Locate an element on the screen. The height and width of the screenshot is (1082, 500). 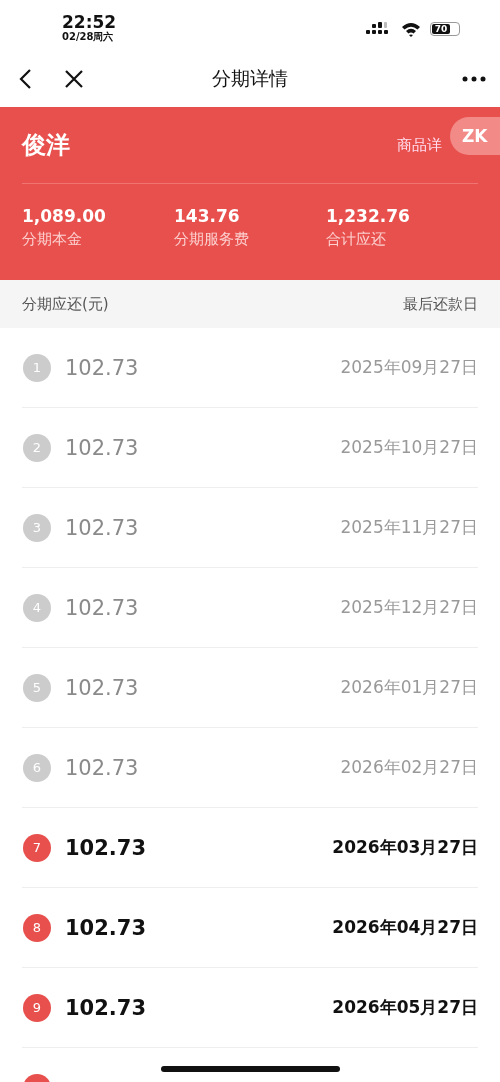
amount-label: 分期服务费 is located at coordinates (212, 239).